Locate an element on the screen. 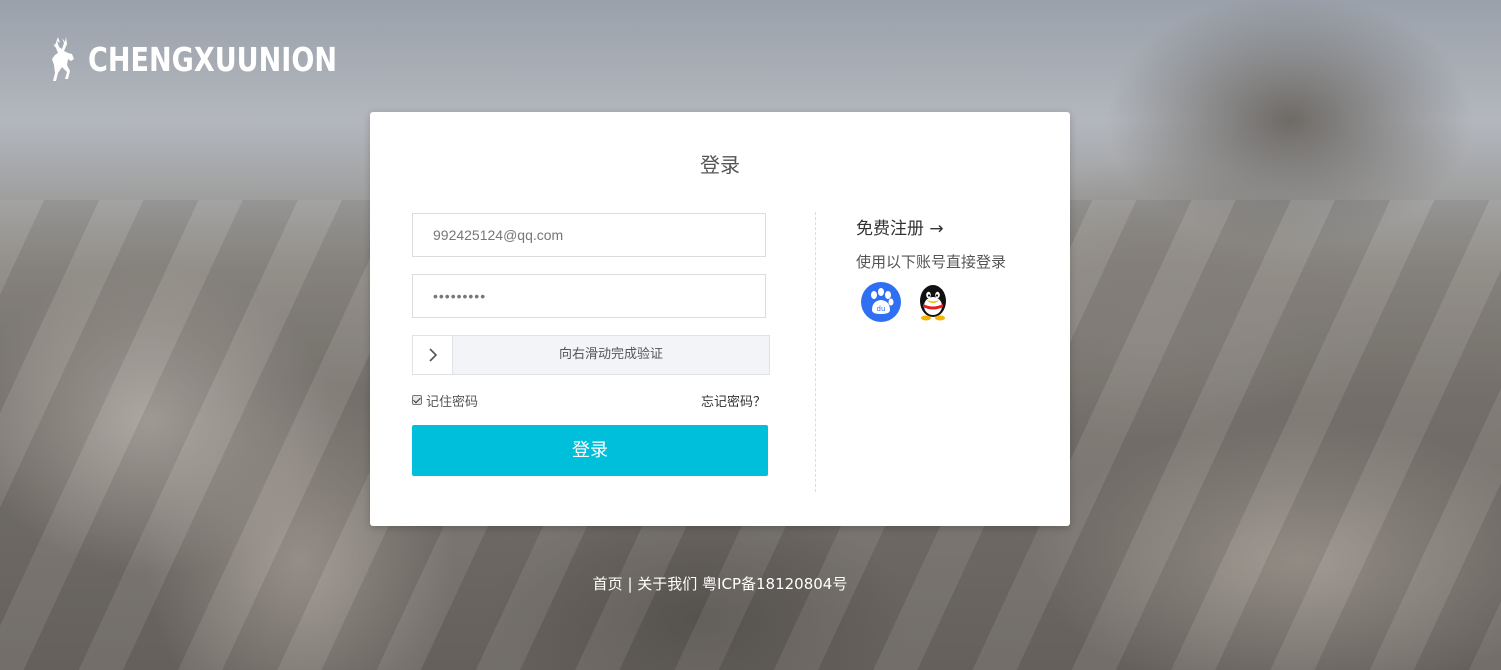 The height and width of the screenshot is (670, 1501). slider-hint: 向右滑动完成验证 is located at coordinates (610, 354).